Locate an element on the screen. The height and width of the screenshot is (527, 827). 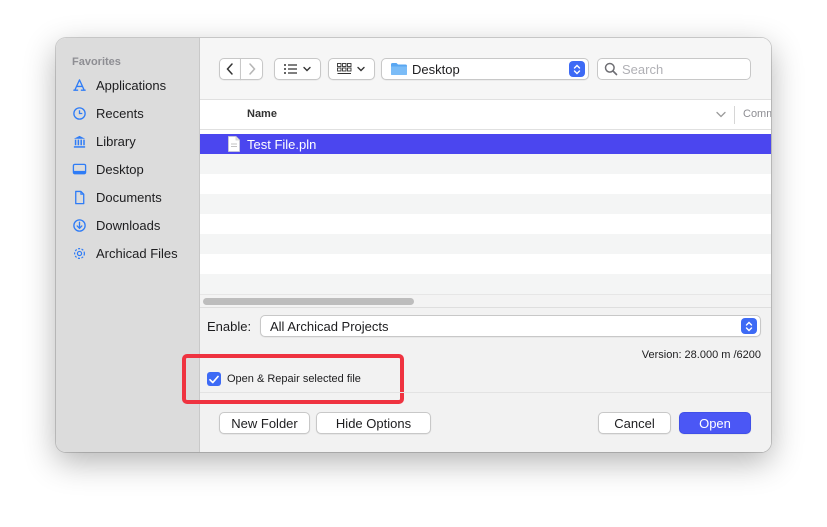
toolbar: Desktop is located at coordinates (485, 69).